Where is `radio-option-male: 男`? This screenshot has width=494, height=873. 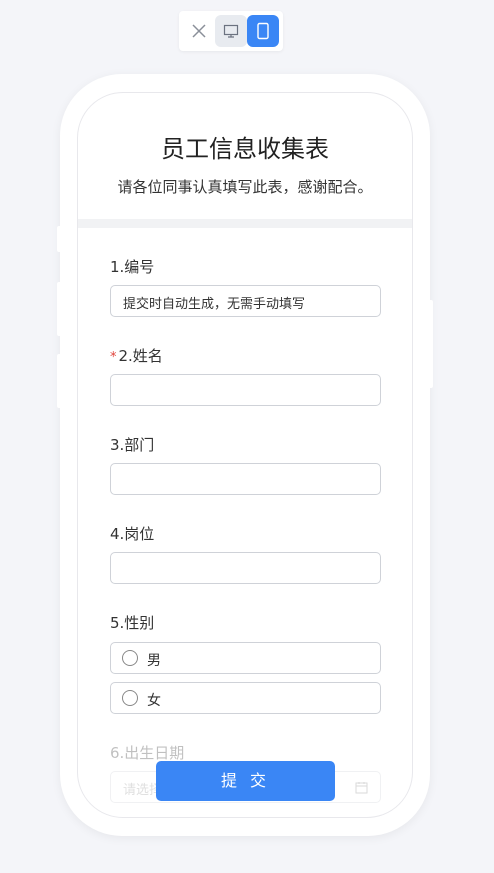
radio-option-male: 男 is located at coordinates (245, 658).